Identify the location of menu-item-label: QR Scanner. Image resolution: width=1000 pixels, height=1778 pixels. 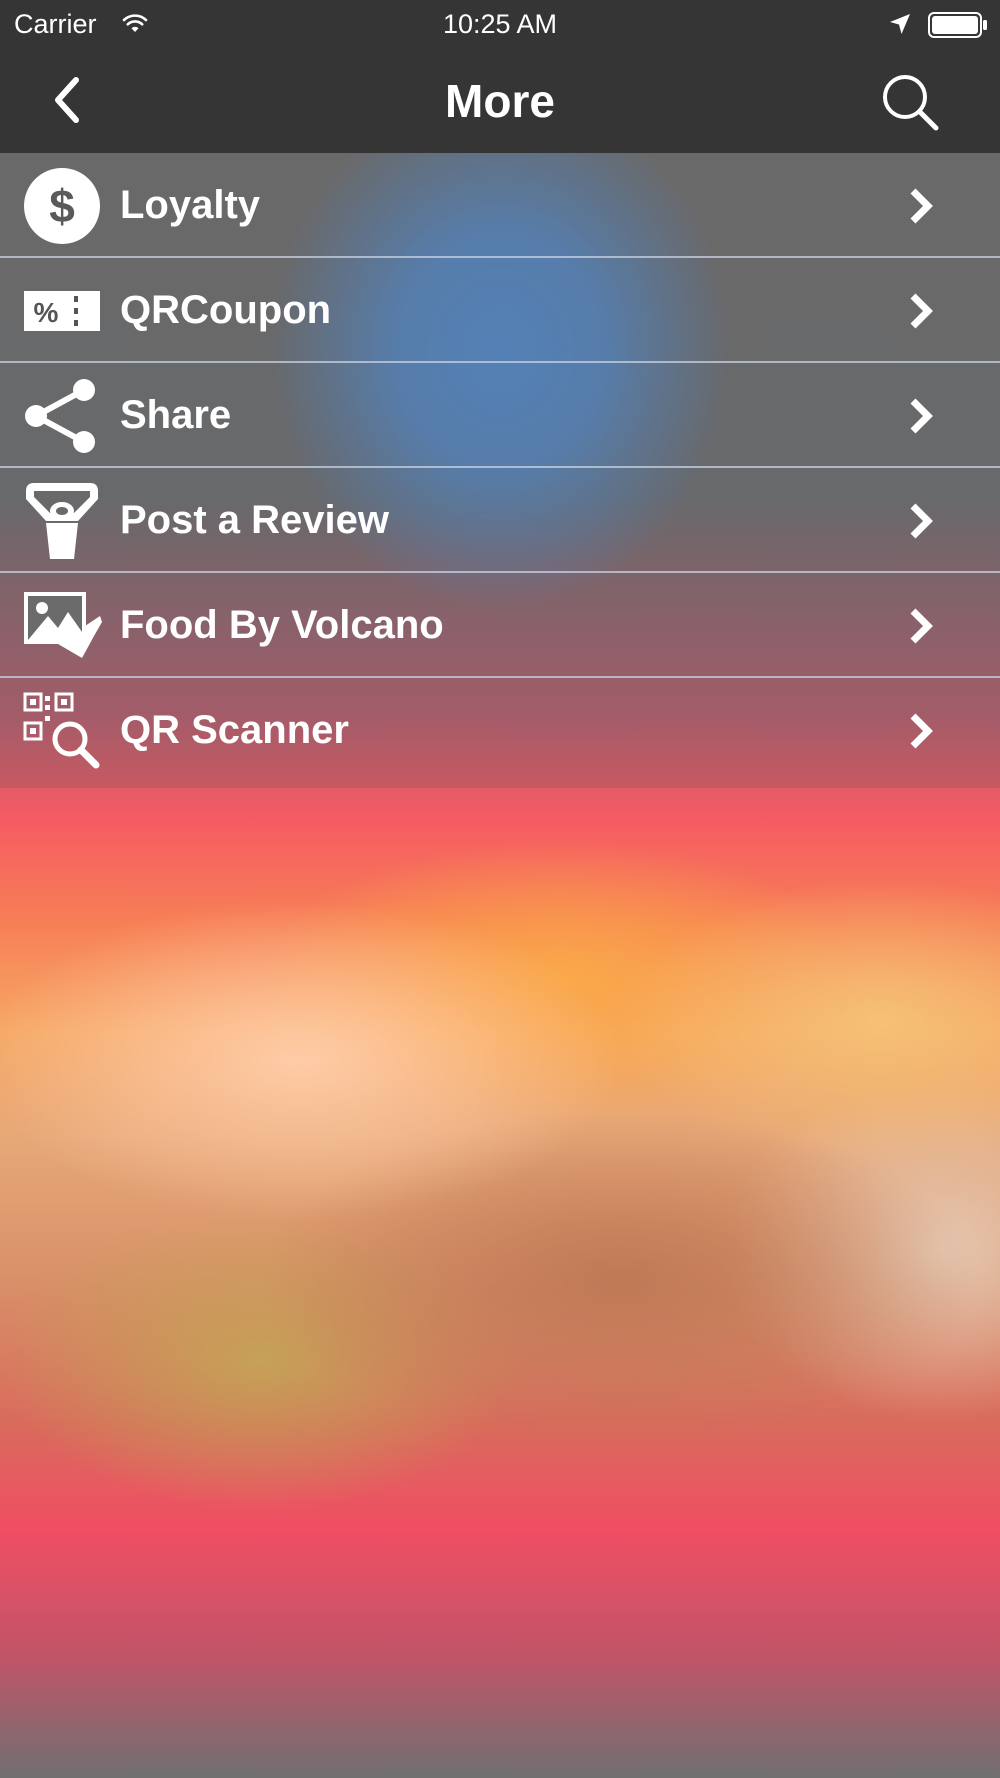
(234, 730).